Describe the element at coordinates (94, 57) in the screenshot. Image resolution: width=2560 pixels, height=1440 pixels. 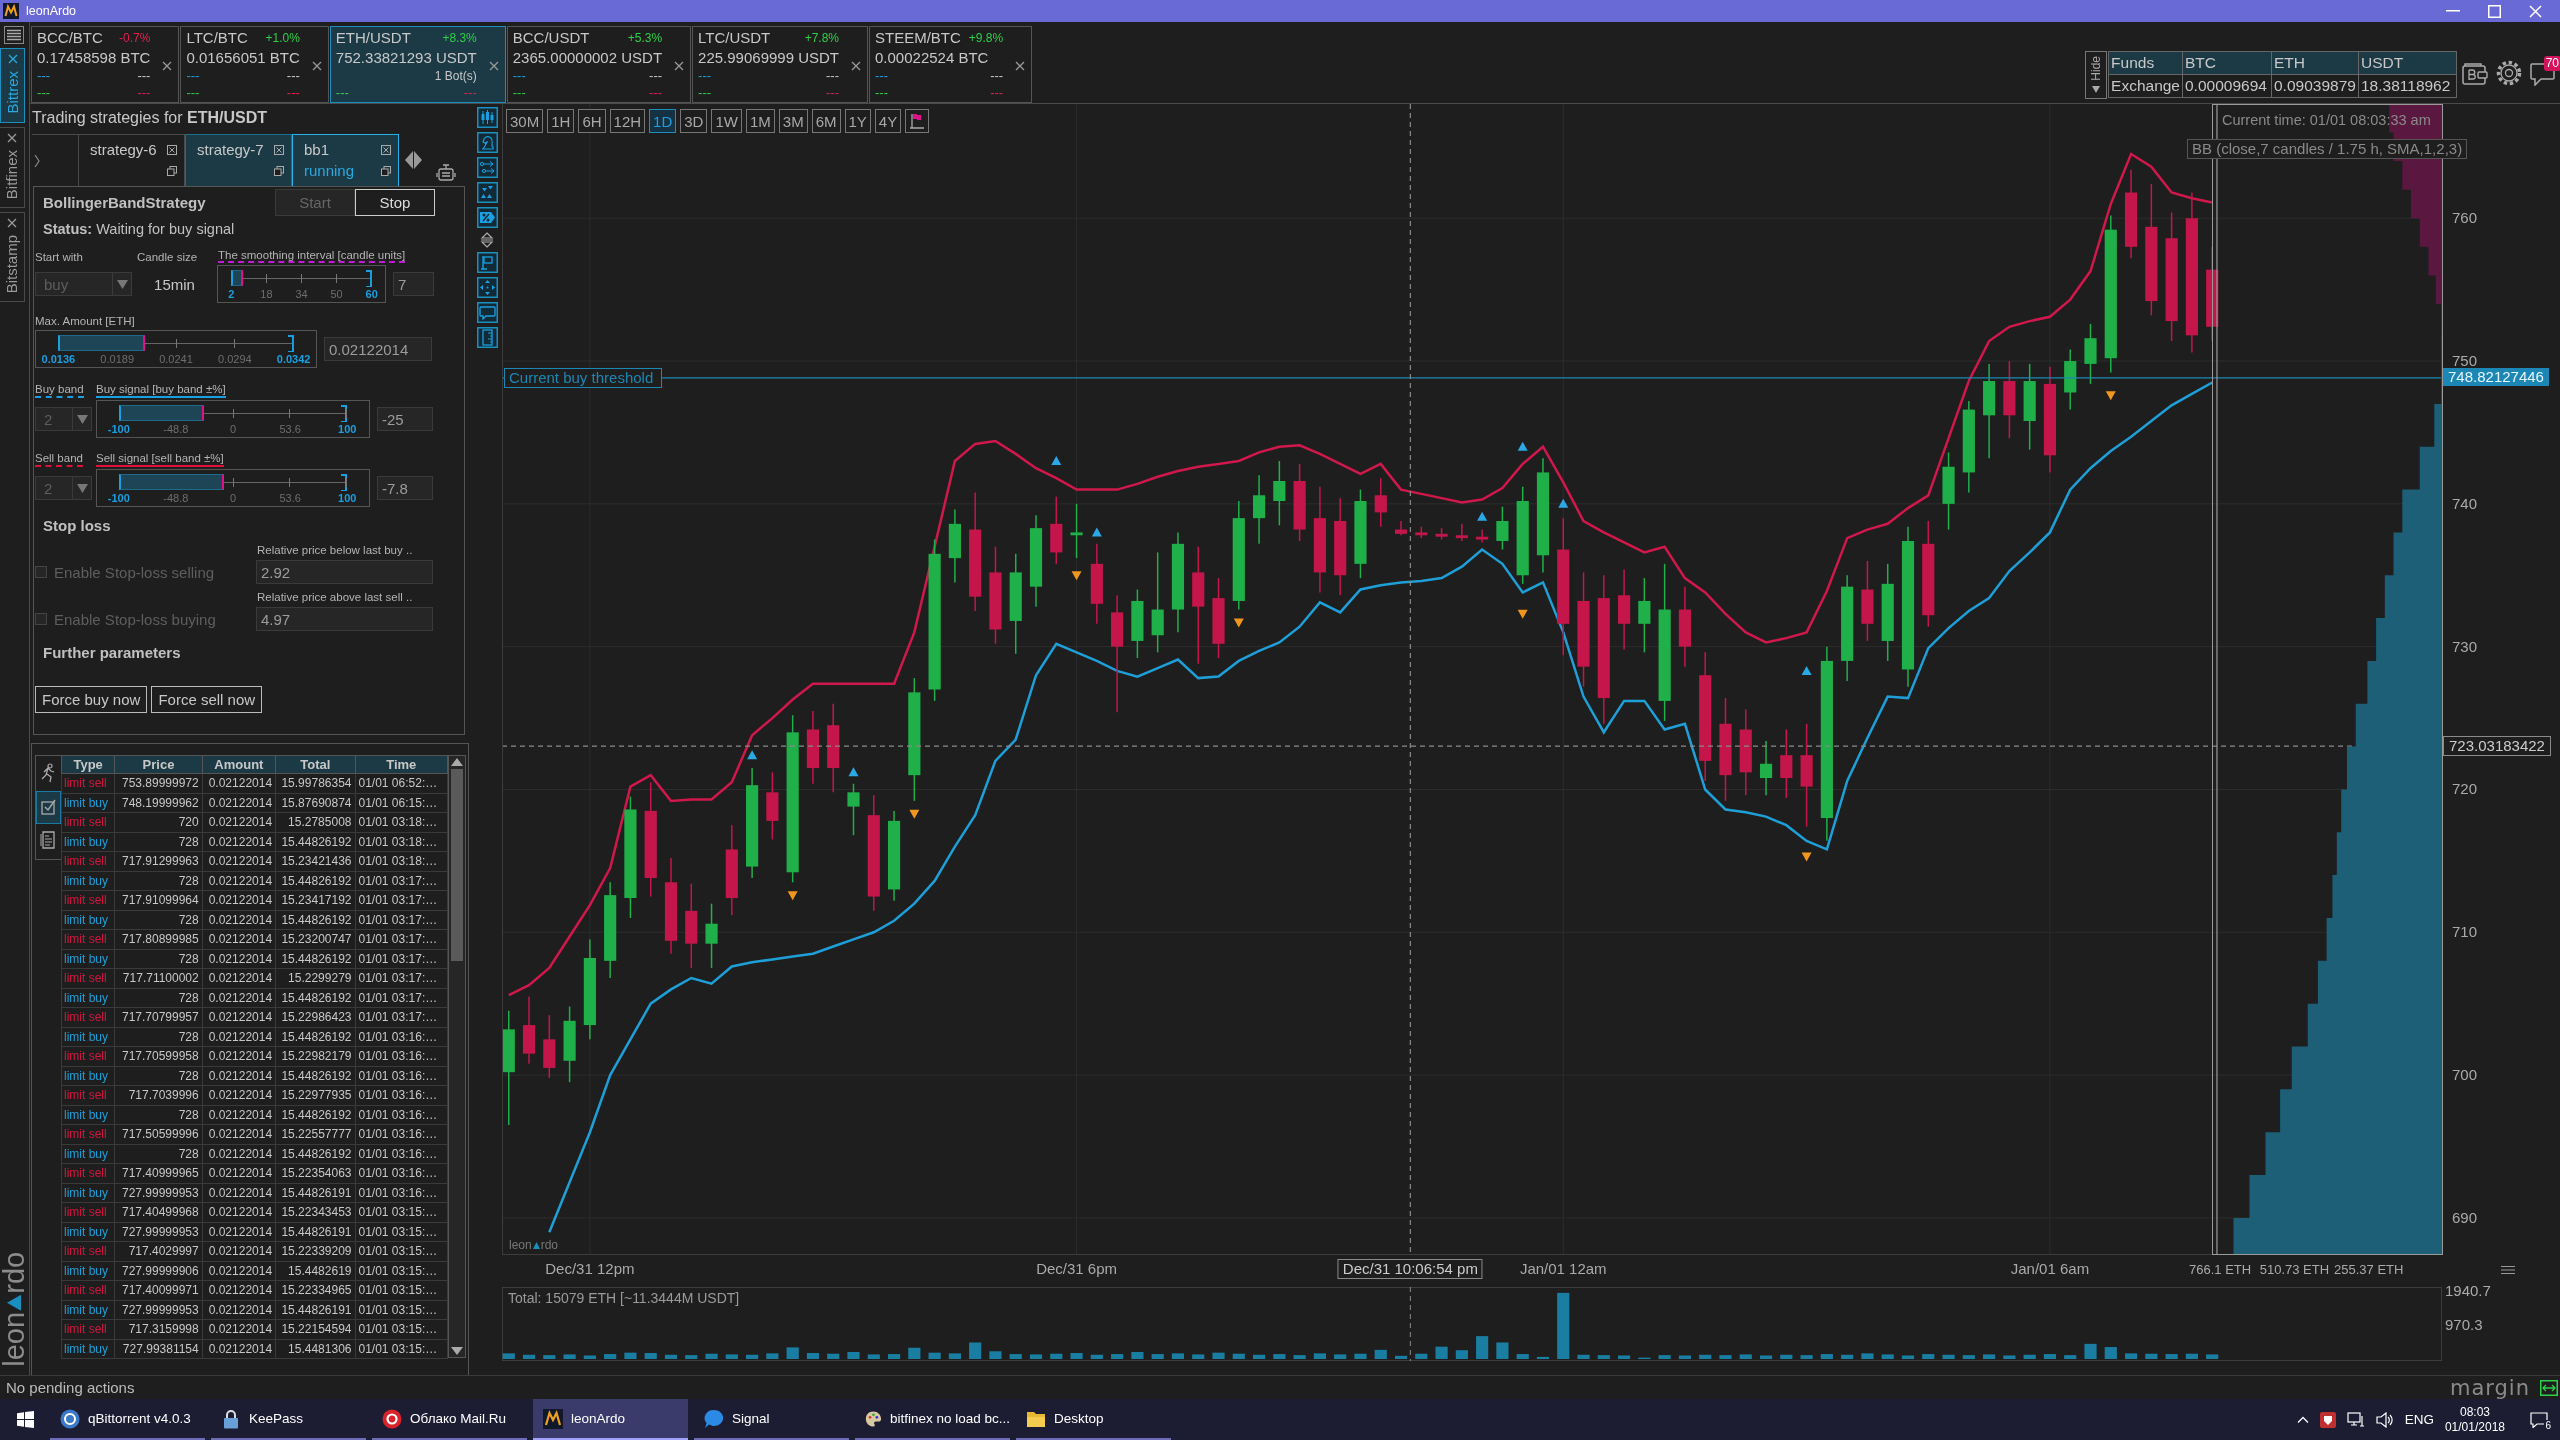
I see `ticker-price: 0.17458598 BTC` at that location.